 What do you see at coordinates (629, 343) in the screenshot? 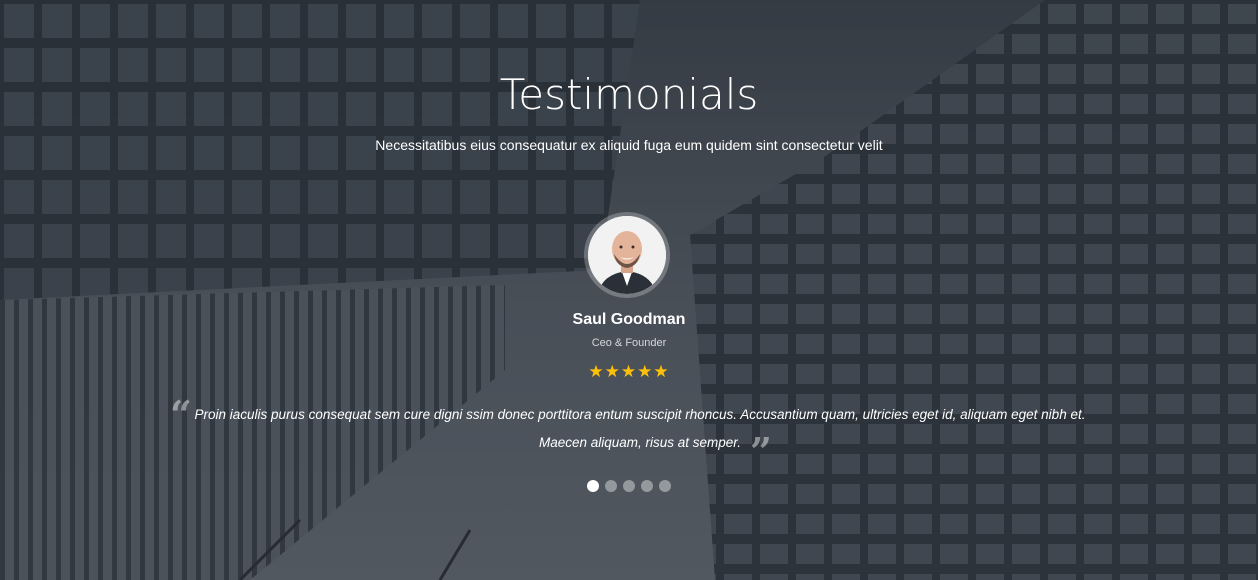
I see `author-role: Ceo & Founder` at bounding box center [629, 343].